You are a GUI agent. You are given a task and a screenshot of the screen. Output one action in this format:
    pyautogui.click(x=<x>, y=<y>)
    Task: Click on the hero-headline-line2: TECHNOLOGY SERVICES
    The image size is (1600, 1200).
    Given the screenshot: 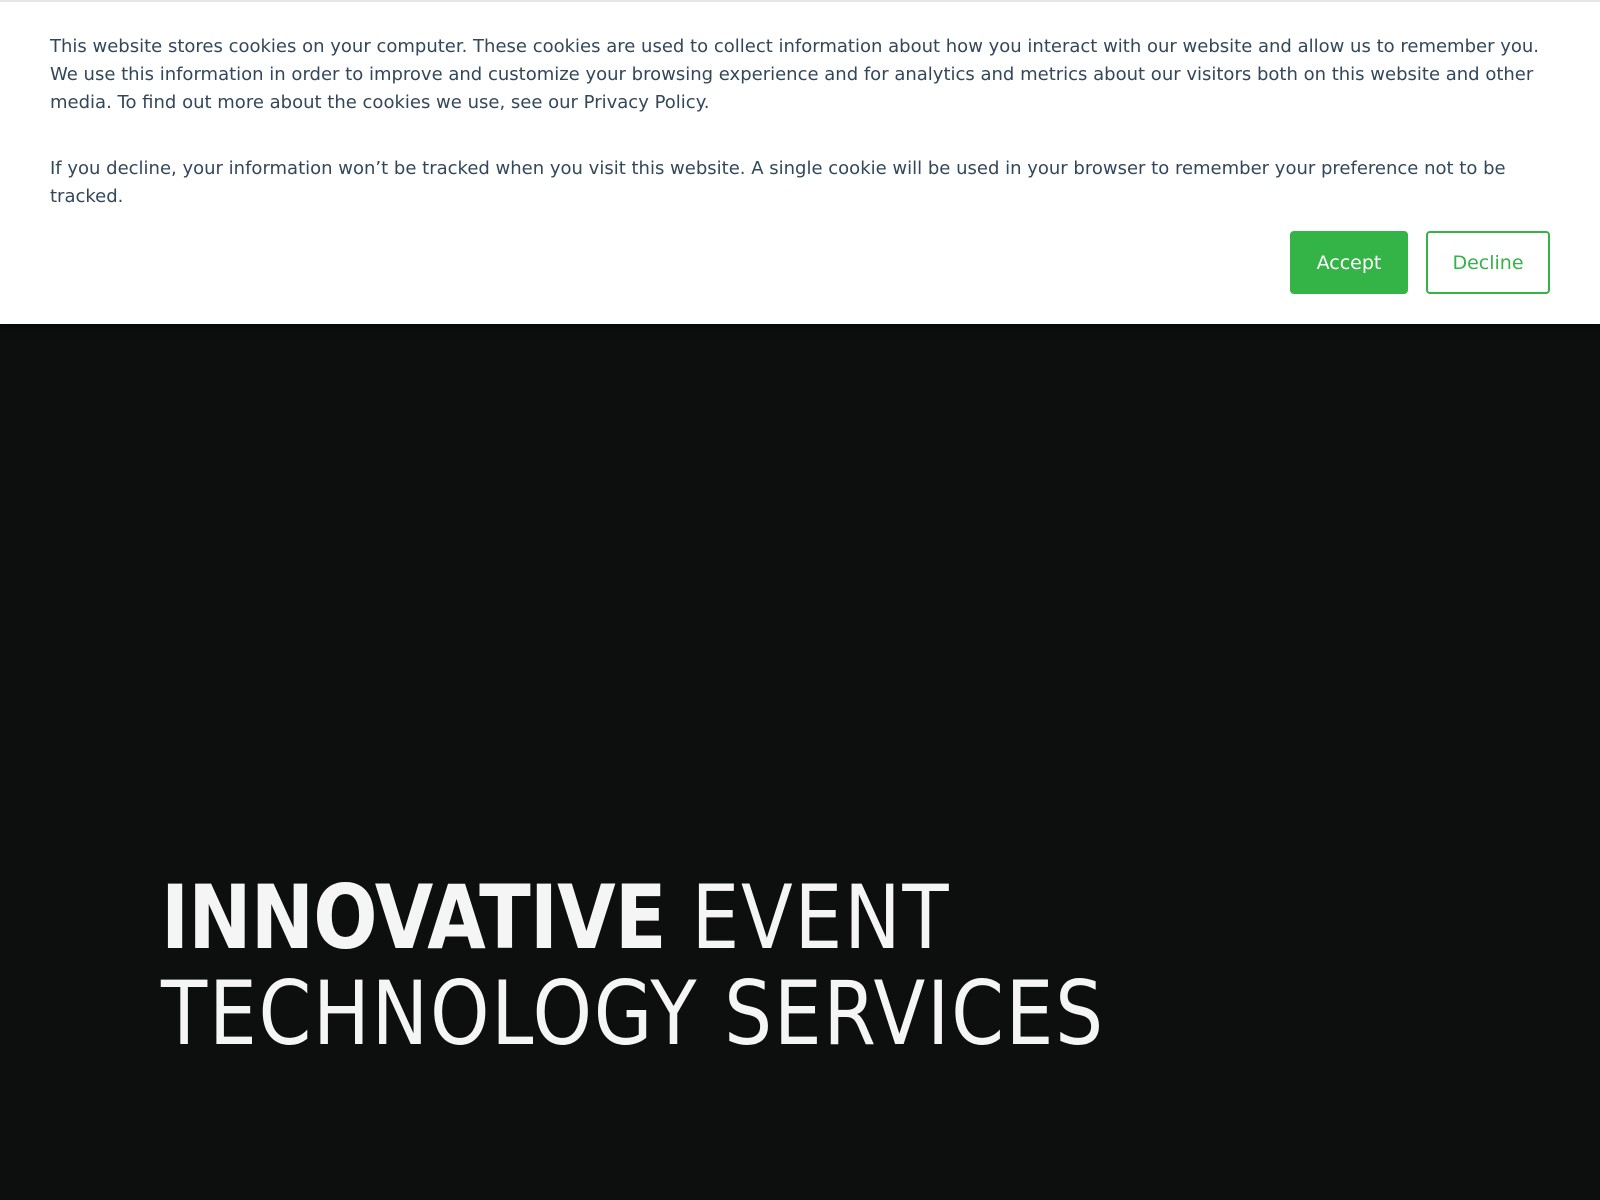 What is the action you would take?
    pyautogui.click(x=633, y=1013)
    